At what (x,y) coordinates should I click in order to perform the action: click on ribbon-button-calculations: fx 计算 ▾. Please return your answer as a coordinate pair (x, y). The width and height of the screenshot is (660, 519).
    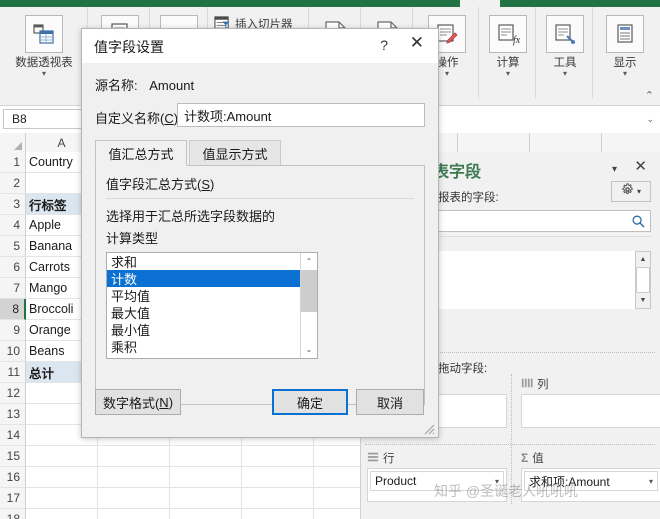
    Looking at the image, I should click on (508, 46).